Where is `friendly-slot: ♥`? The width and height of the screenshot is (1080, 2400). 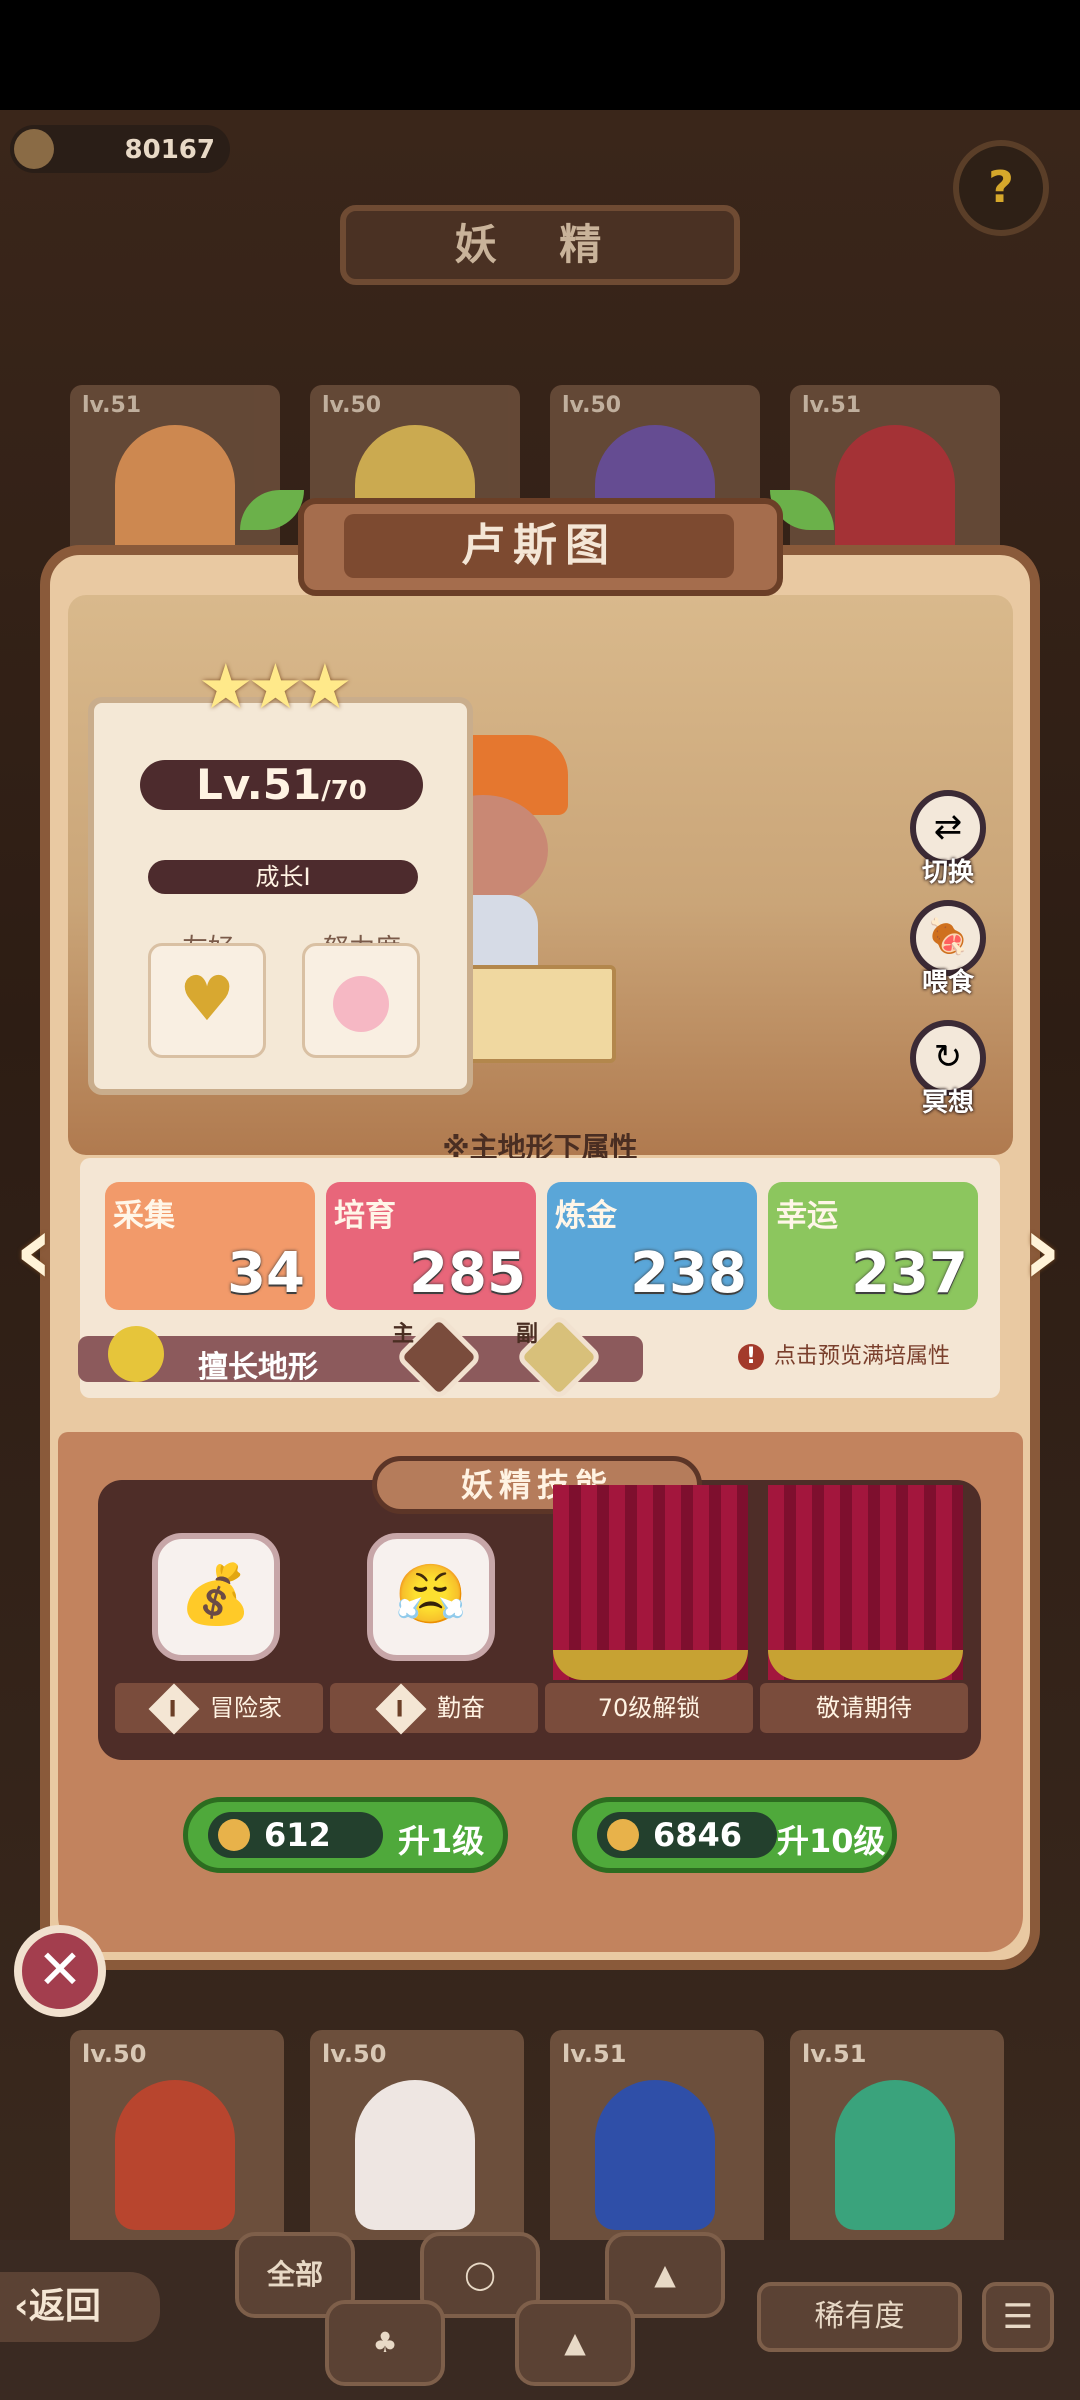 friendly-slot: ♥ is located at coordinates (207, 1000).